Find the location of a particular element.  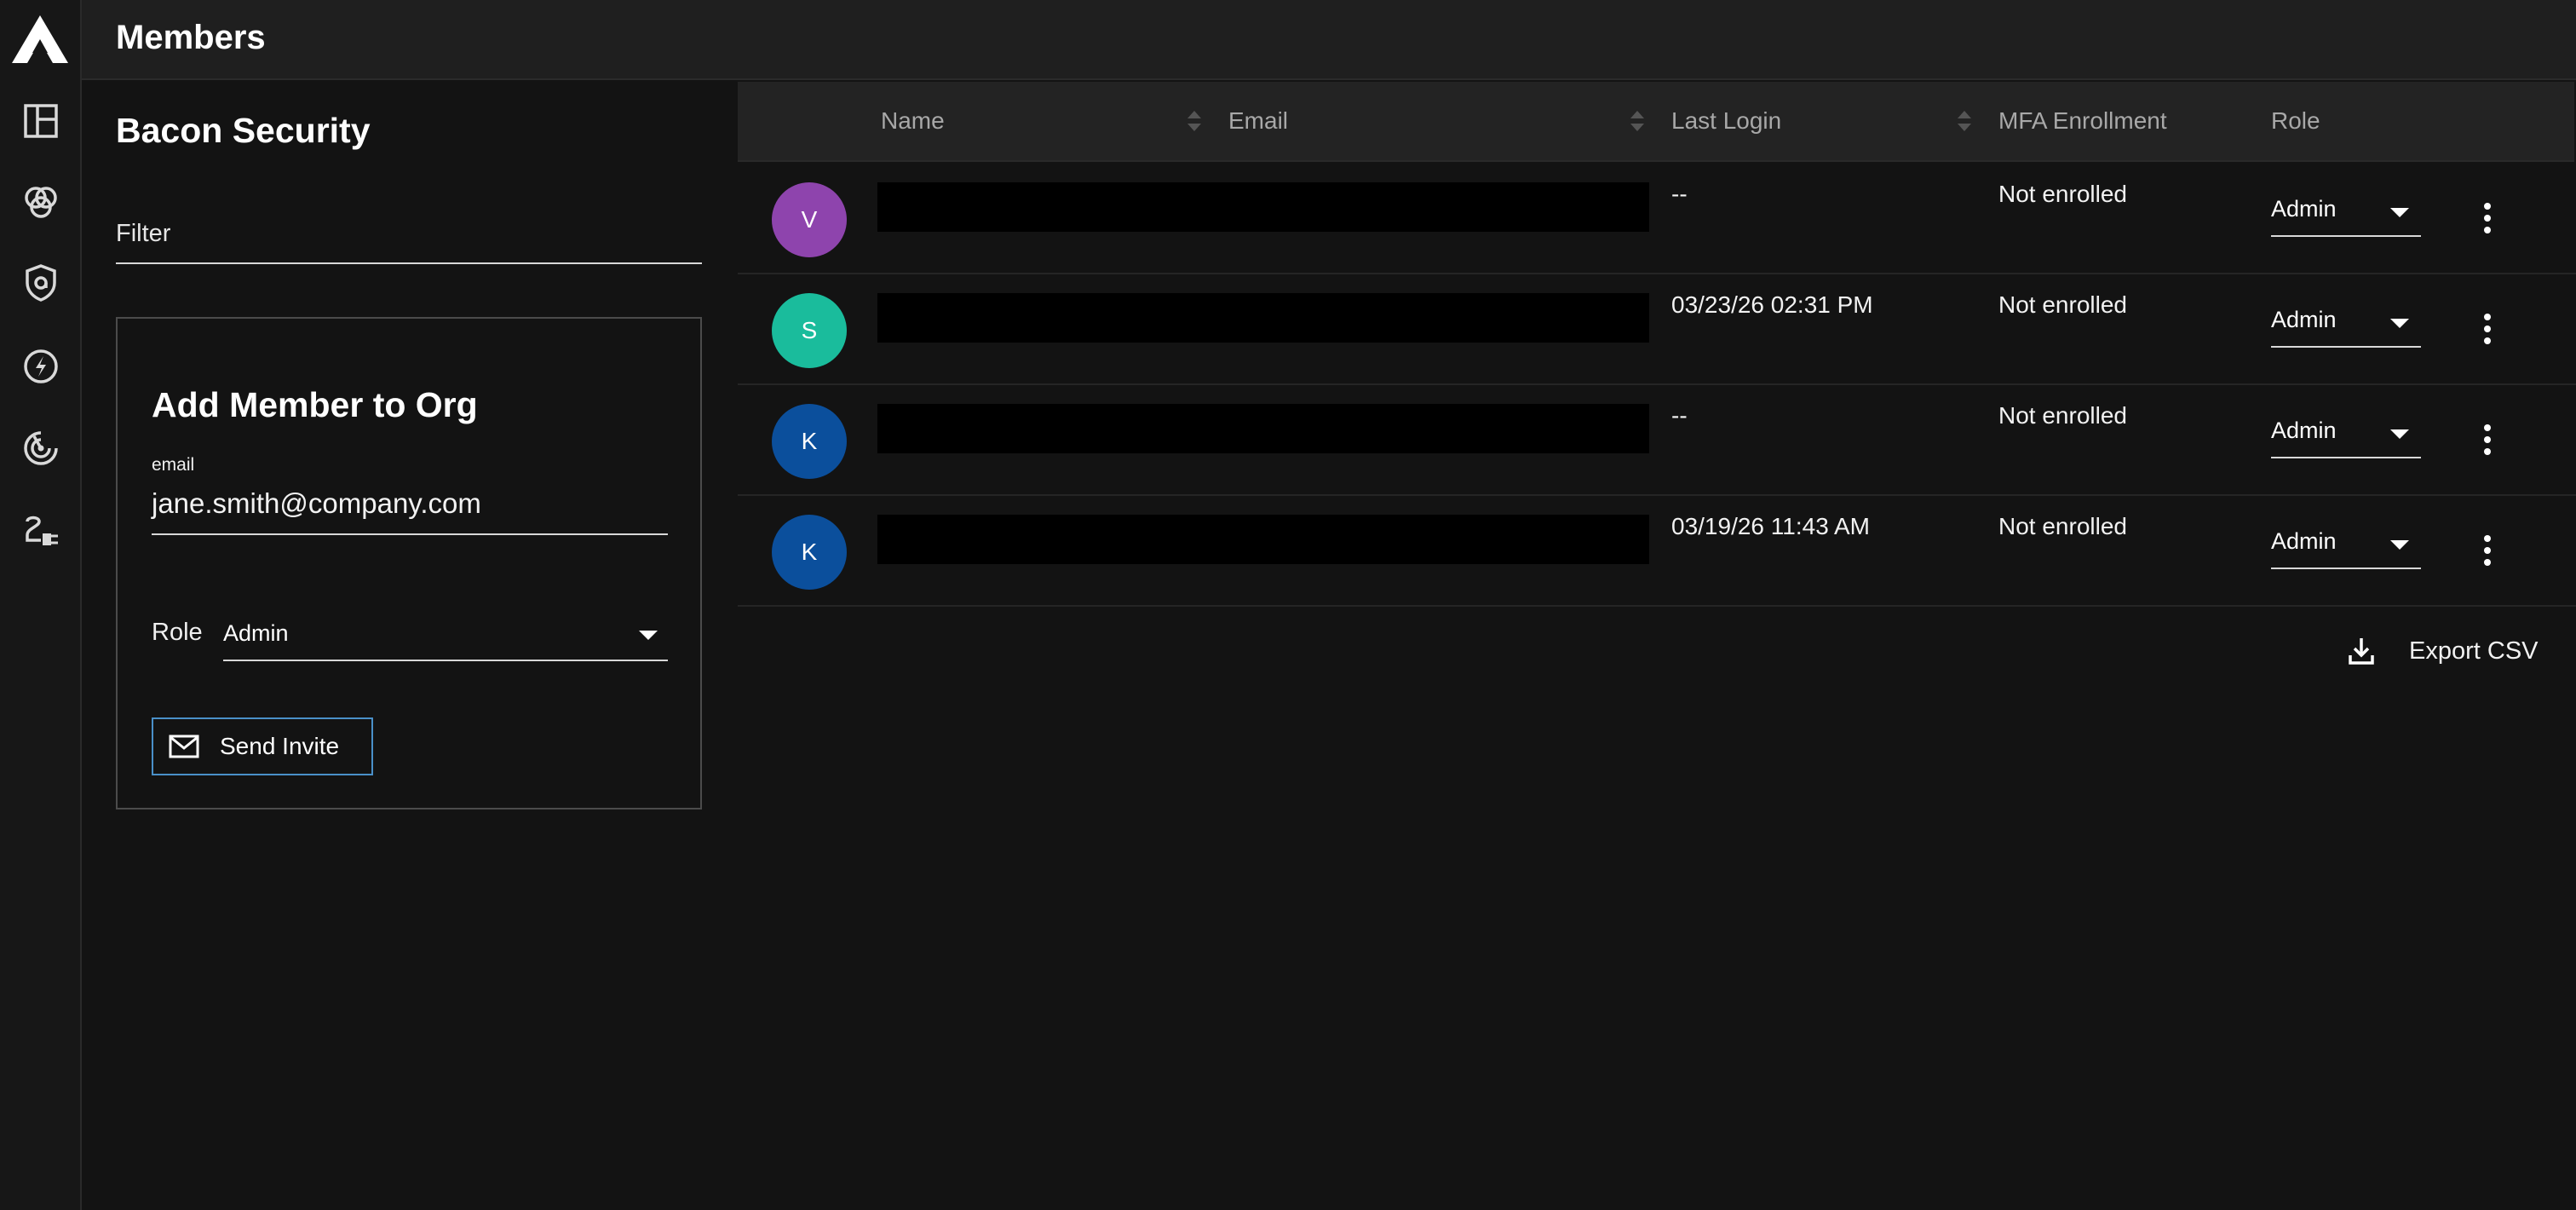

table-row: V -- Not enrolled Admin is located at coordinates (1657, 219).